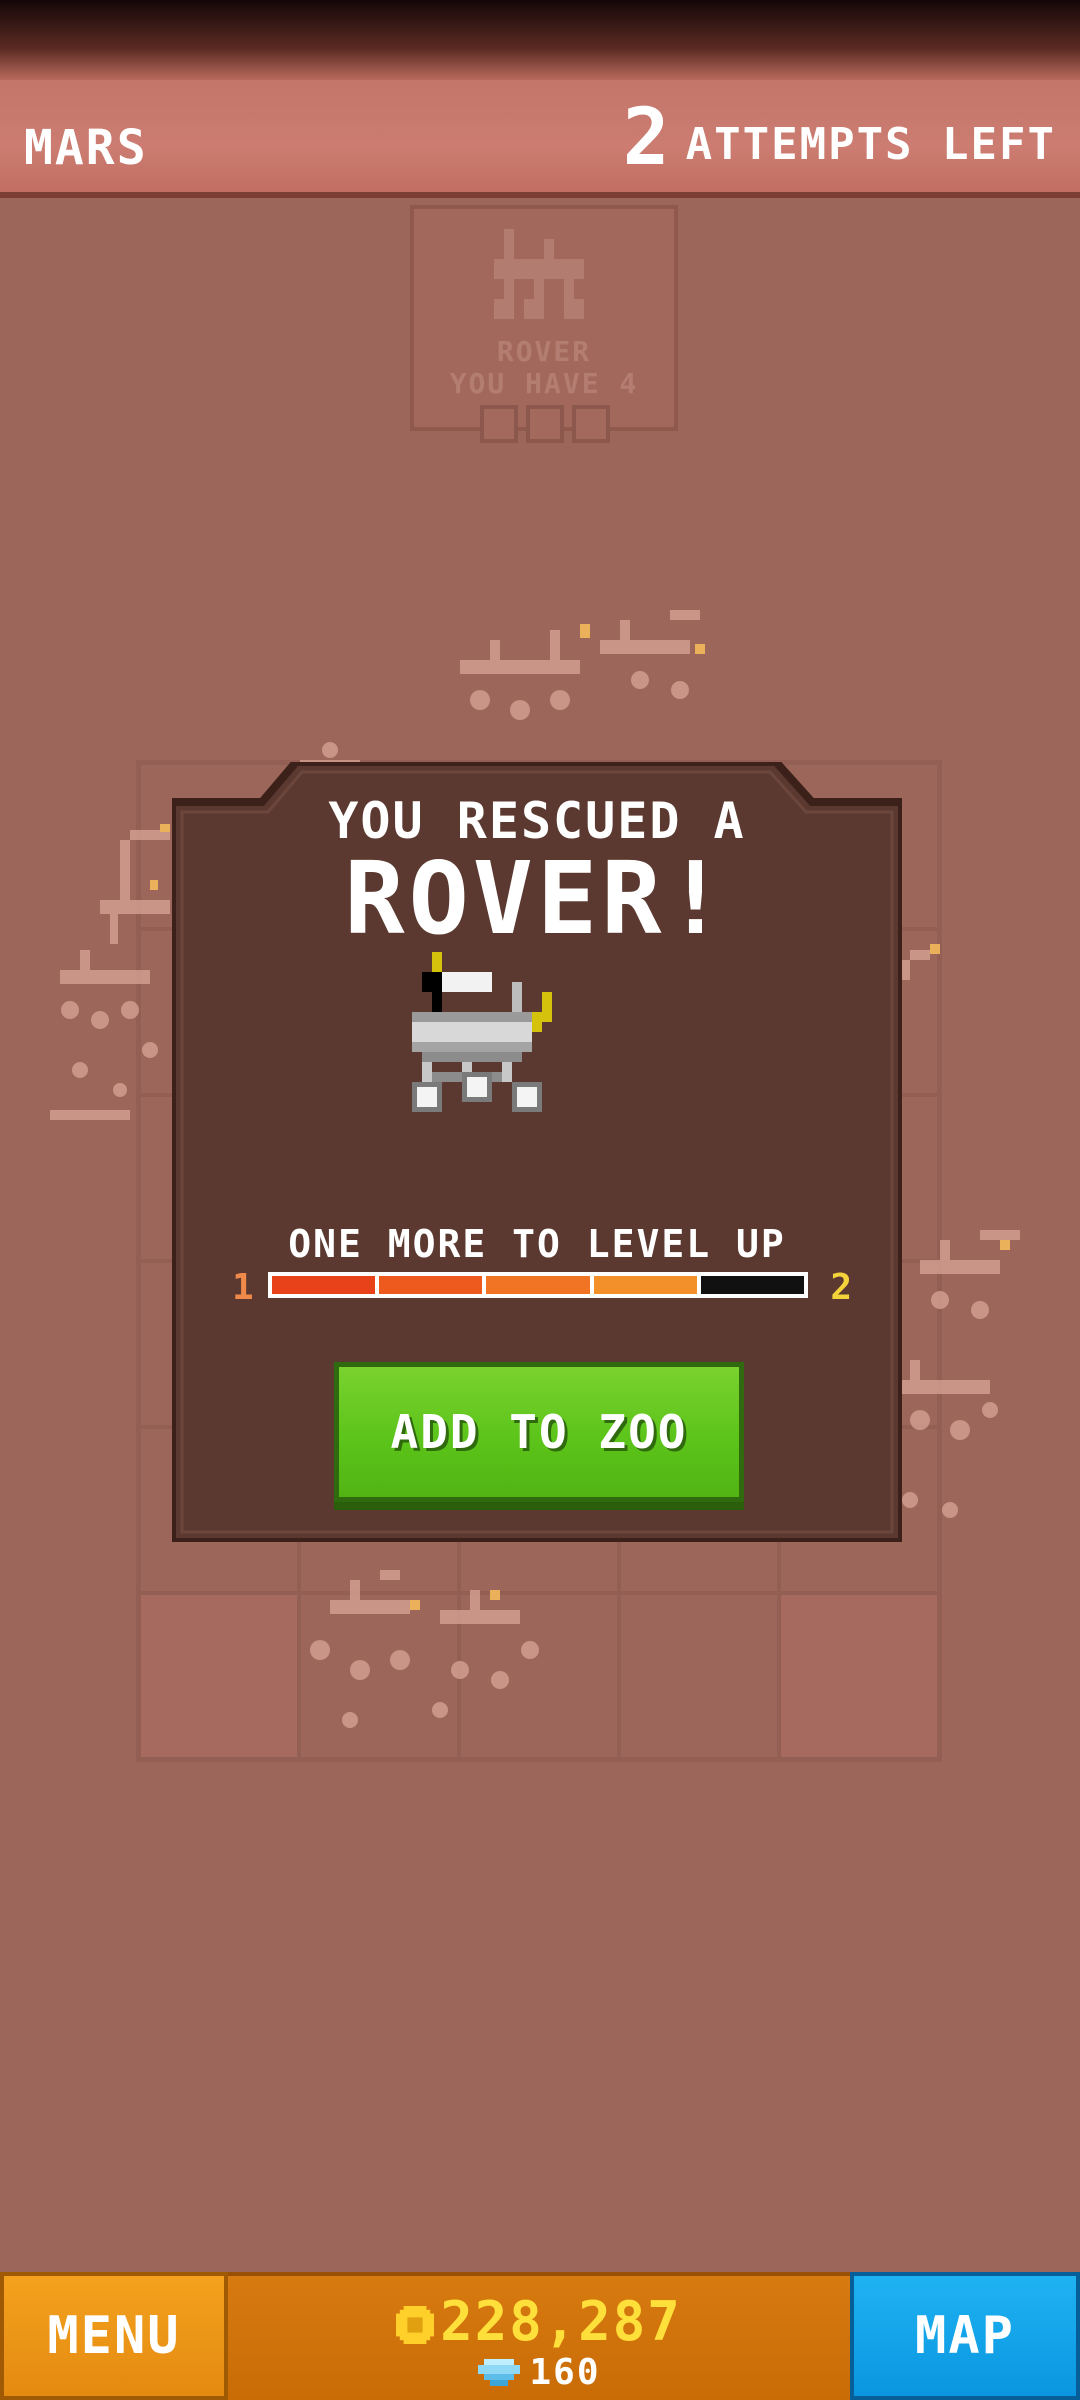 Image resolution: width=1080 pixels, height=2400 pixels. What do you see at coordinates (502, 690) in the screenshot?
I see `rover-splash-top-decoration` at bounding box center [502, 690].